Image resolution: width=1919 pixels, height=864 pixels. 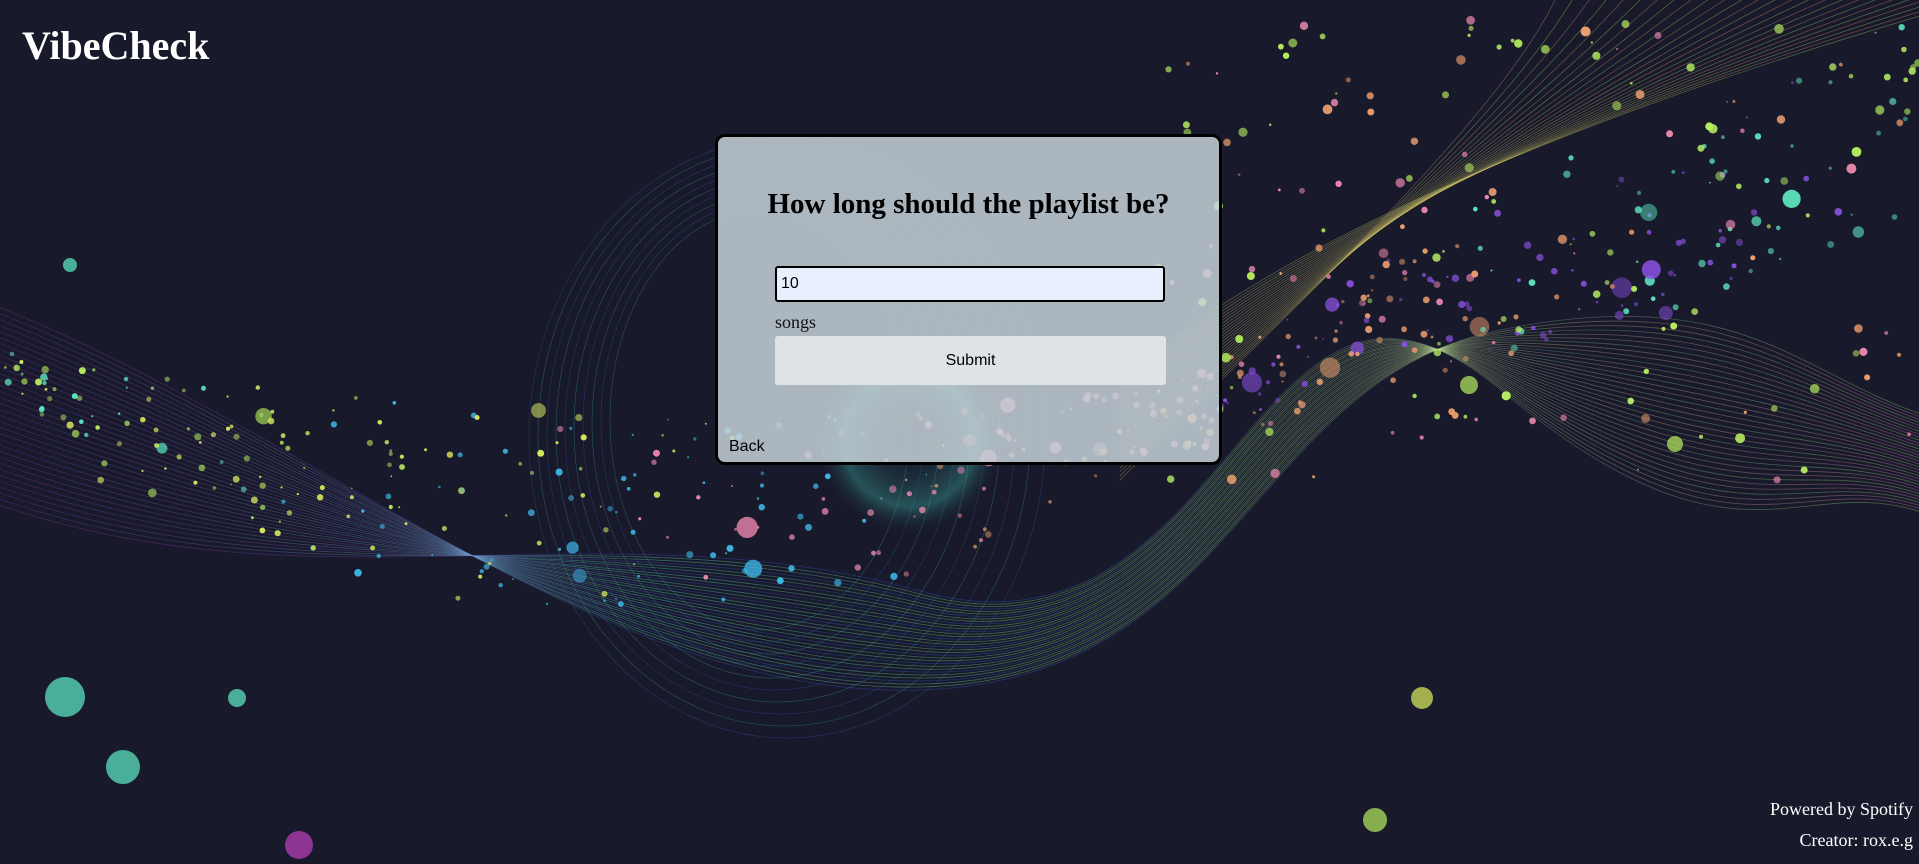 I want to click on app-title: VibeCheck, so click(x=116, y=45).